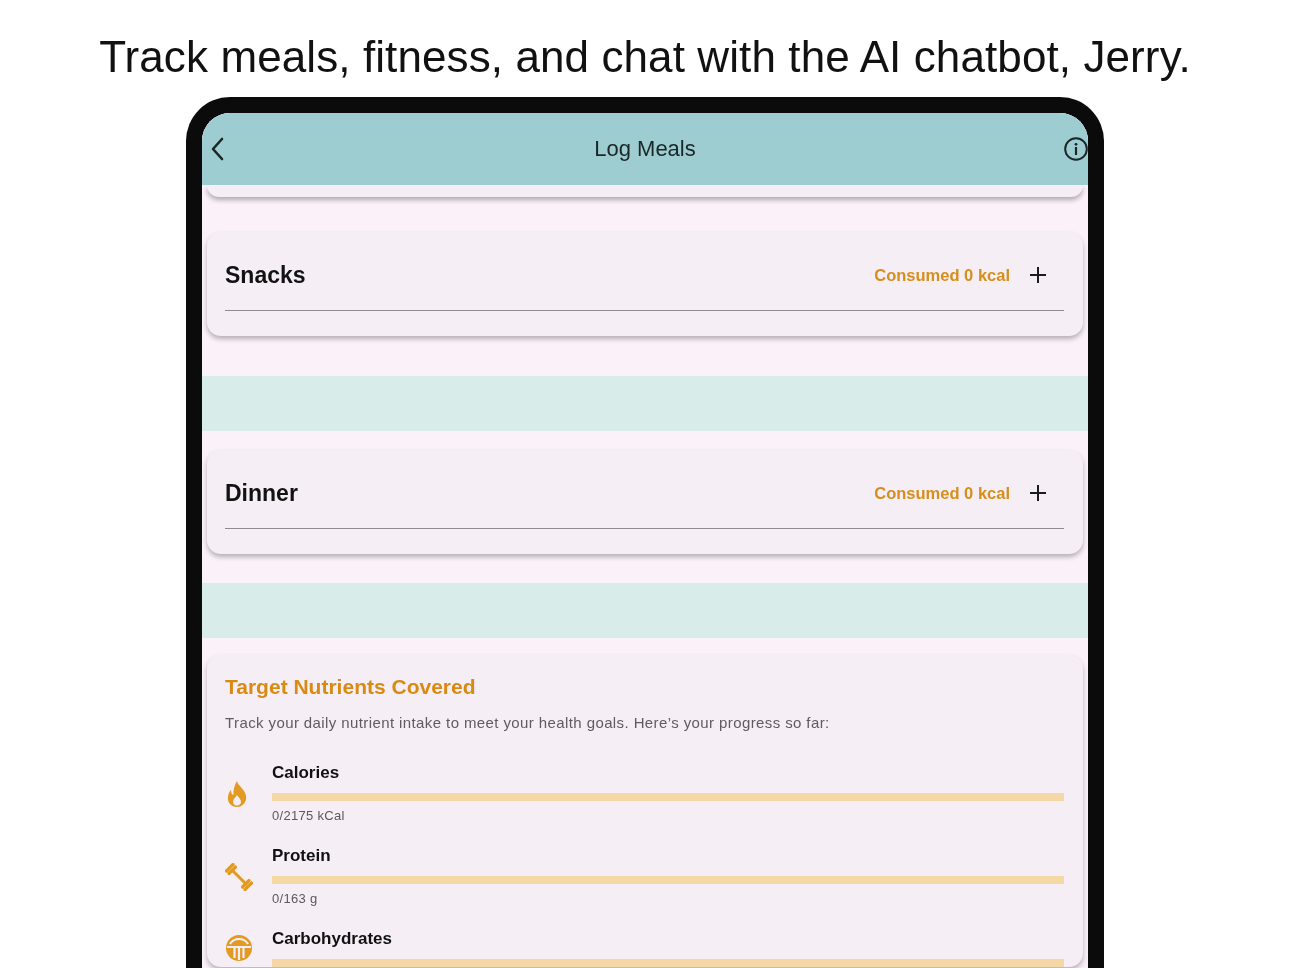 The image size is (1290, 968). I want to click on flame-icon, so click(237, 793).